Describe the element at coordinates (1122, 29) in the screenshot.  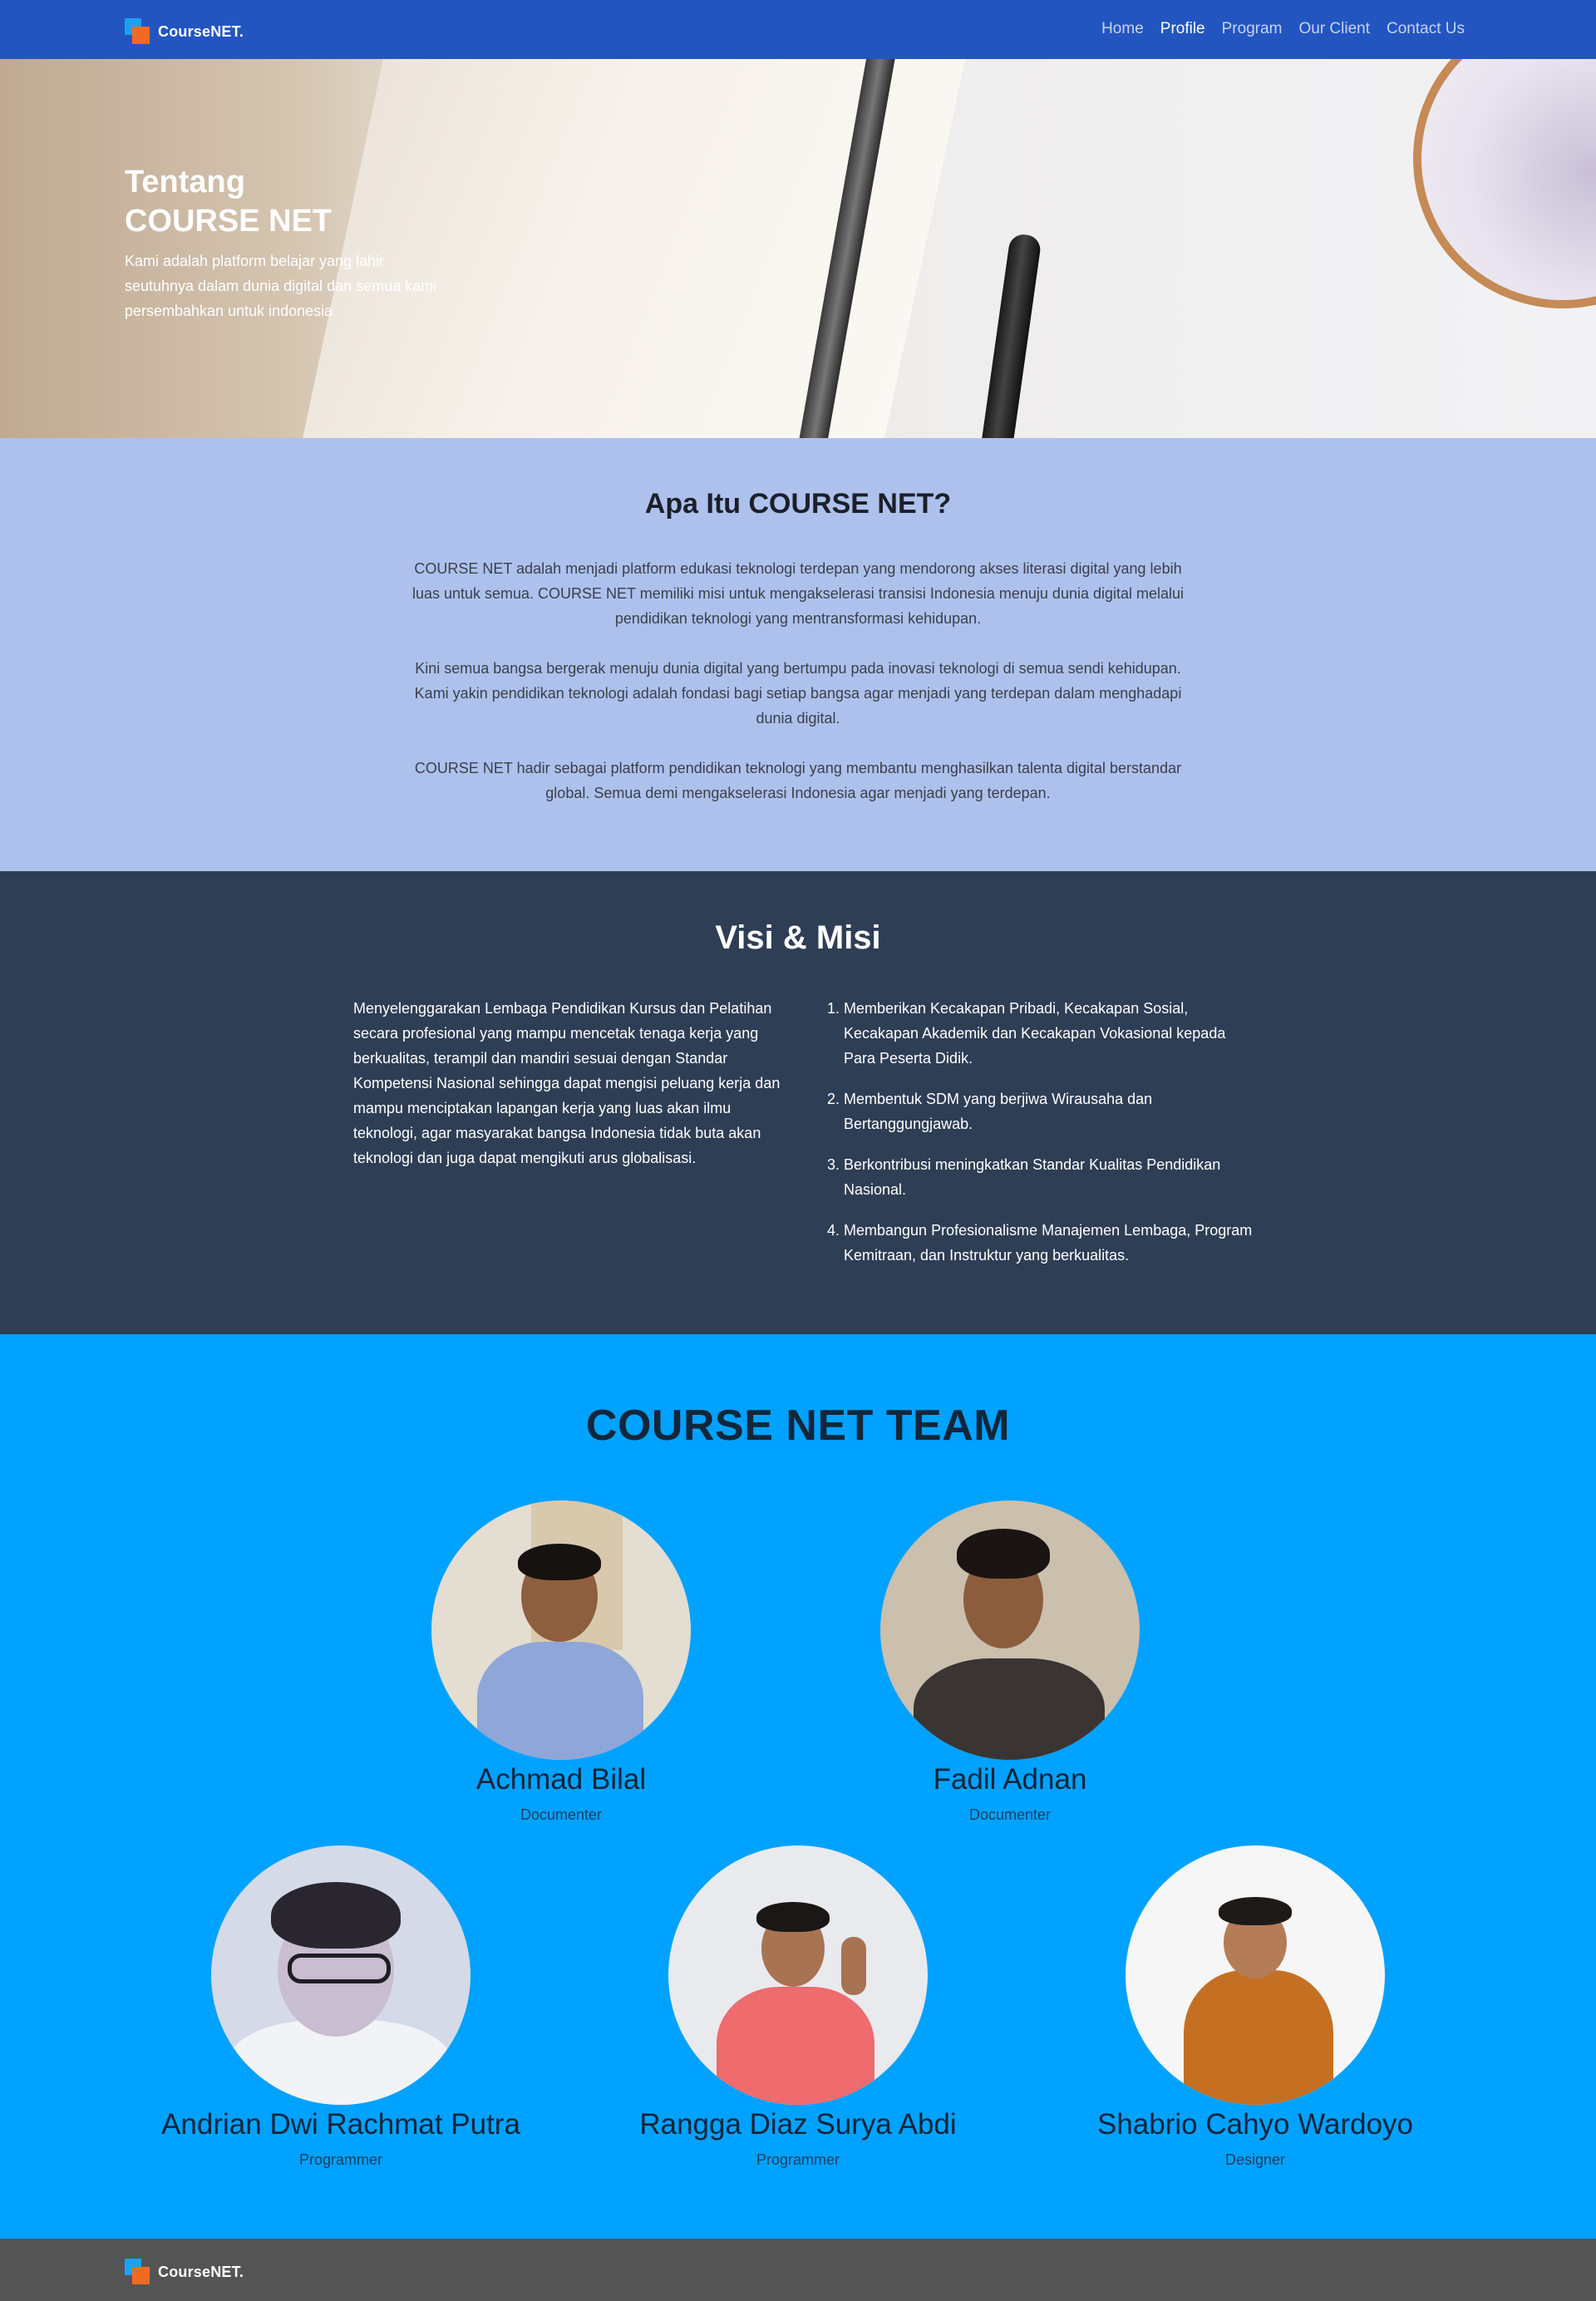
I see `nav-home: Home` at that location.